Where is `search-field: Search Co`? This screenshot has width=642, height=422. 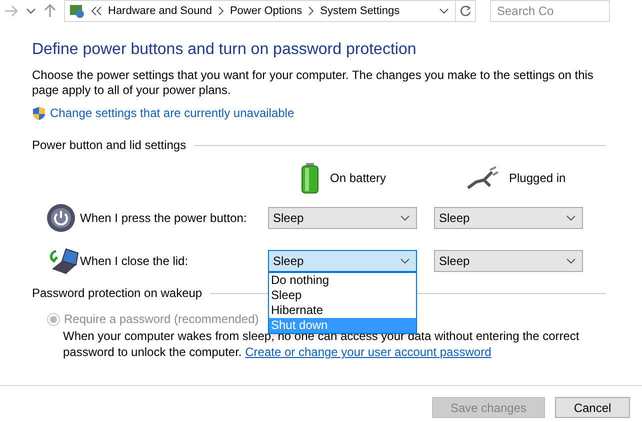
search-field: Search Co is located at coordinates (550, 11).